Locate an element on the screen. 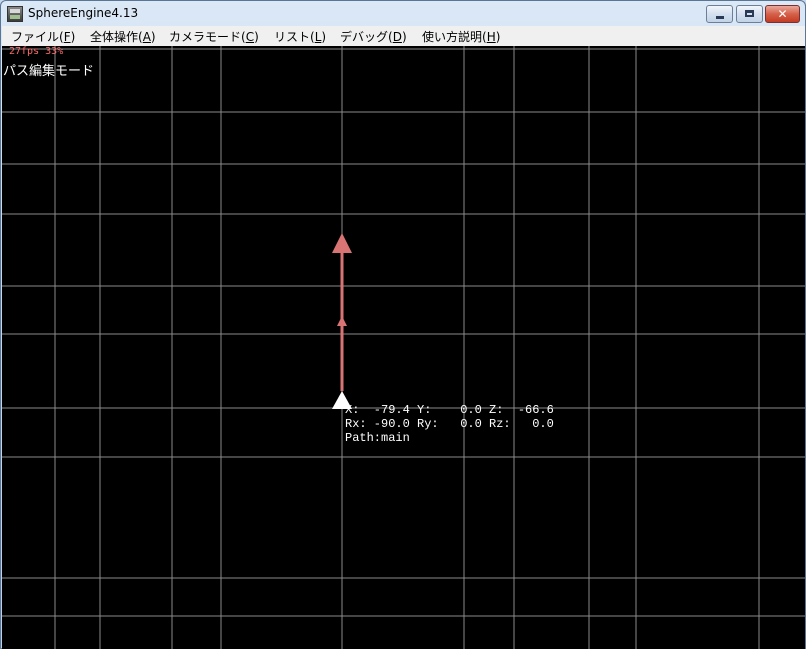 The width and height of the screenshot is (806, 649). close-button: ✕ is located at coordinates (782, 14).